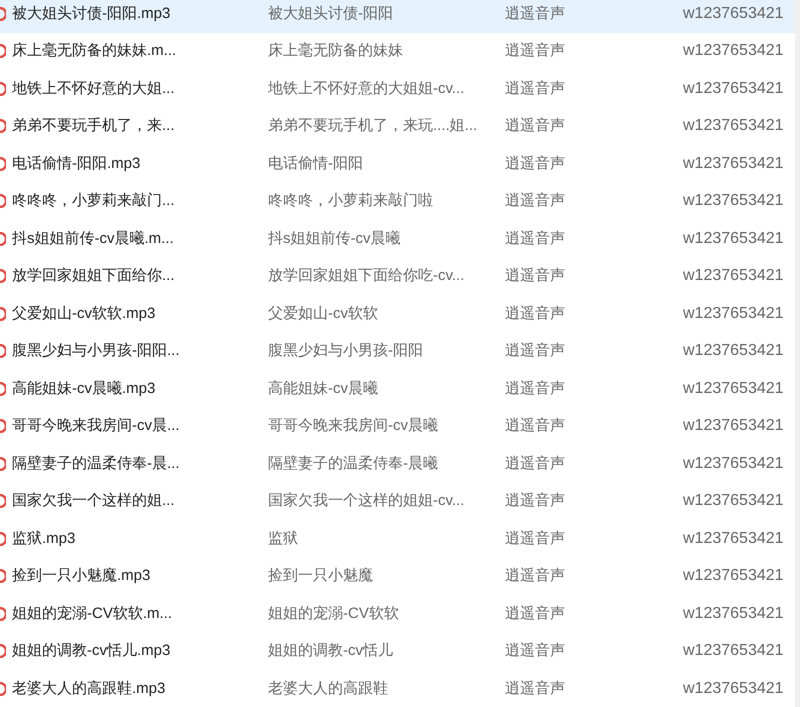 This screenshot has width=800, height=707. I want to click on file-row: 被大姐头讨债-阳阳.mp3 被大姐头讨债-阳阳 逍遥音声 w1237653421, so click(397, 16).